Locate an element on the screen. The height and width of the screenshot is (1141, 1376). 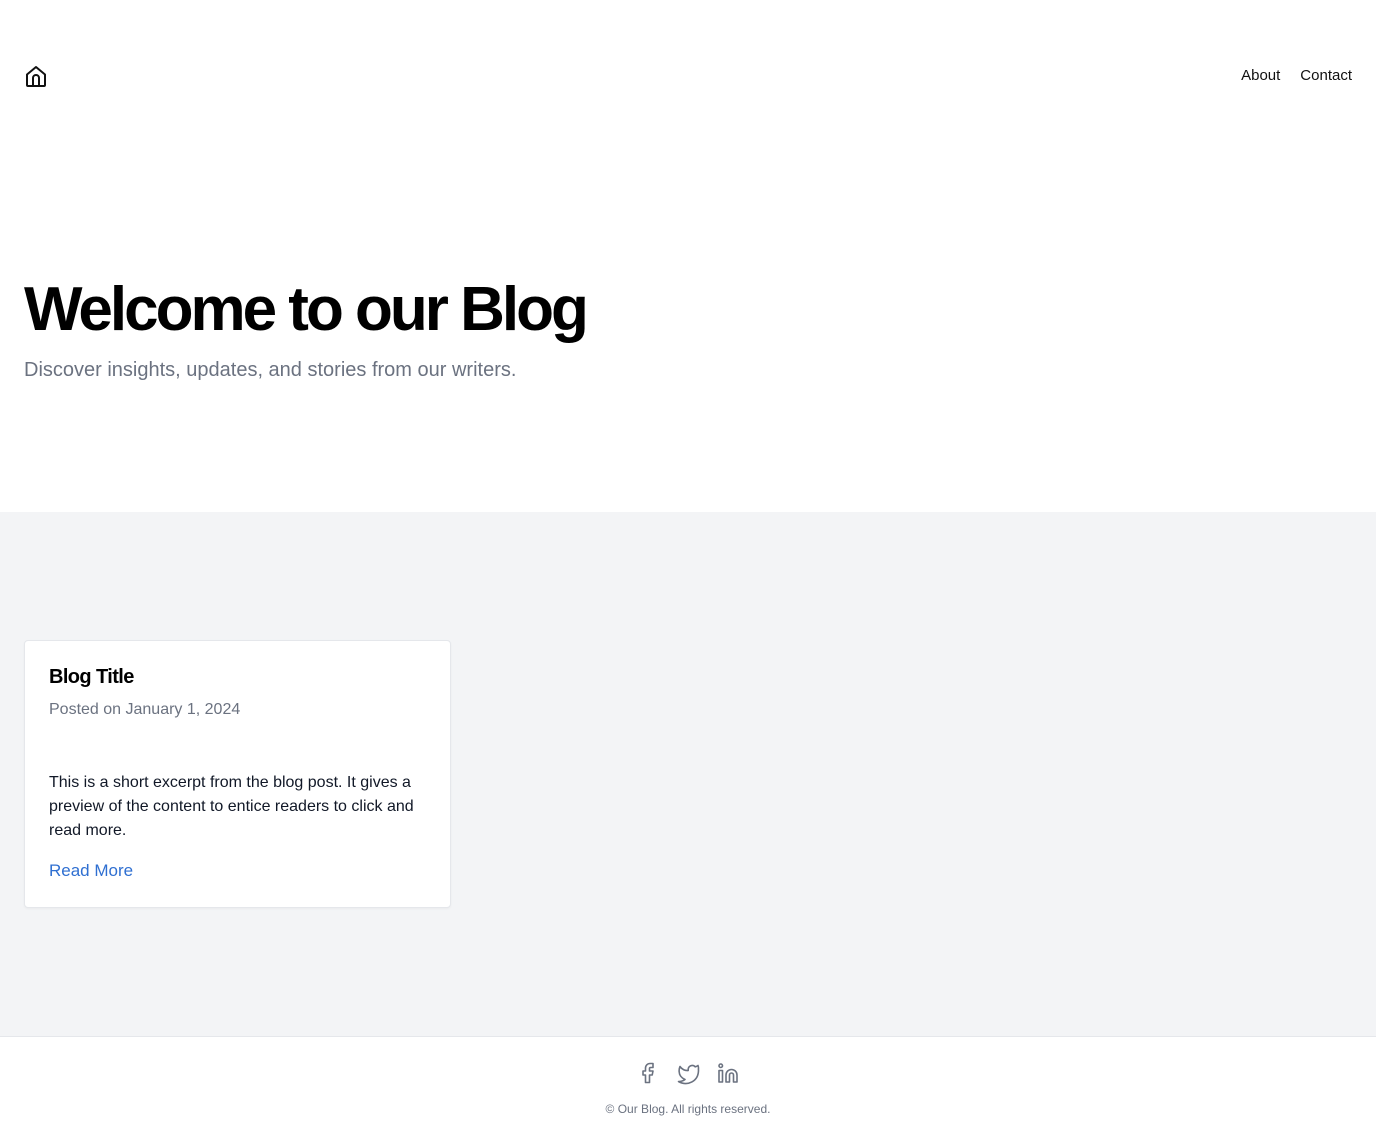
facebook-icon is located at coordinates (648, 1073).